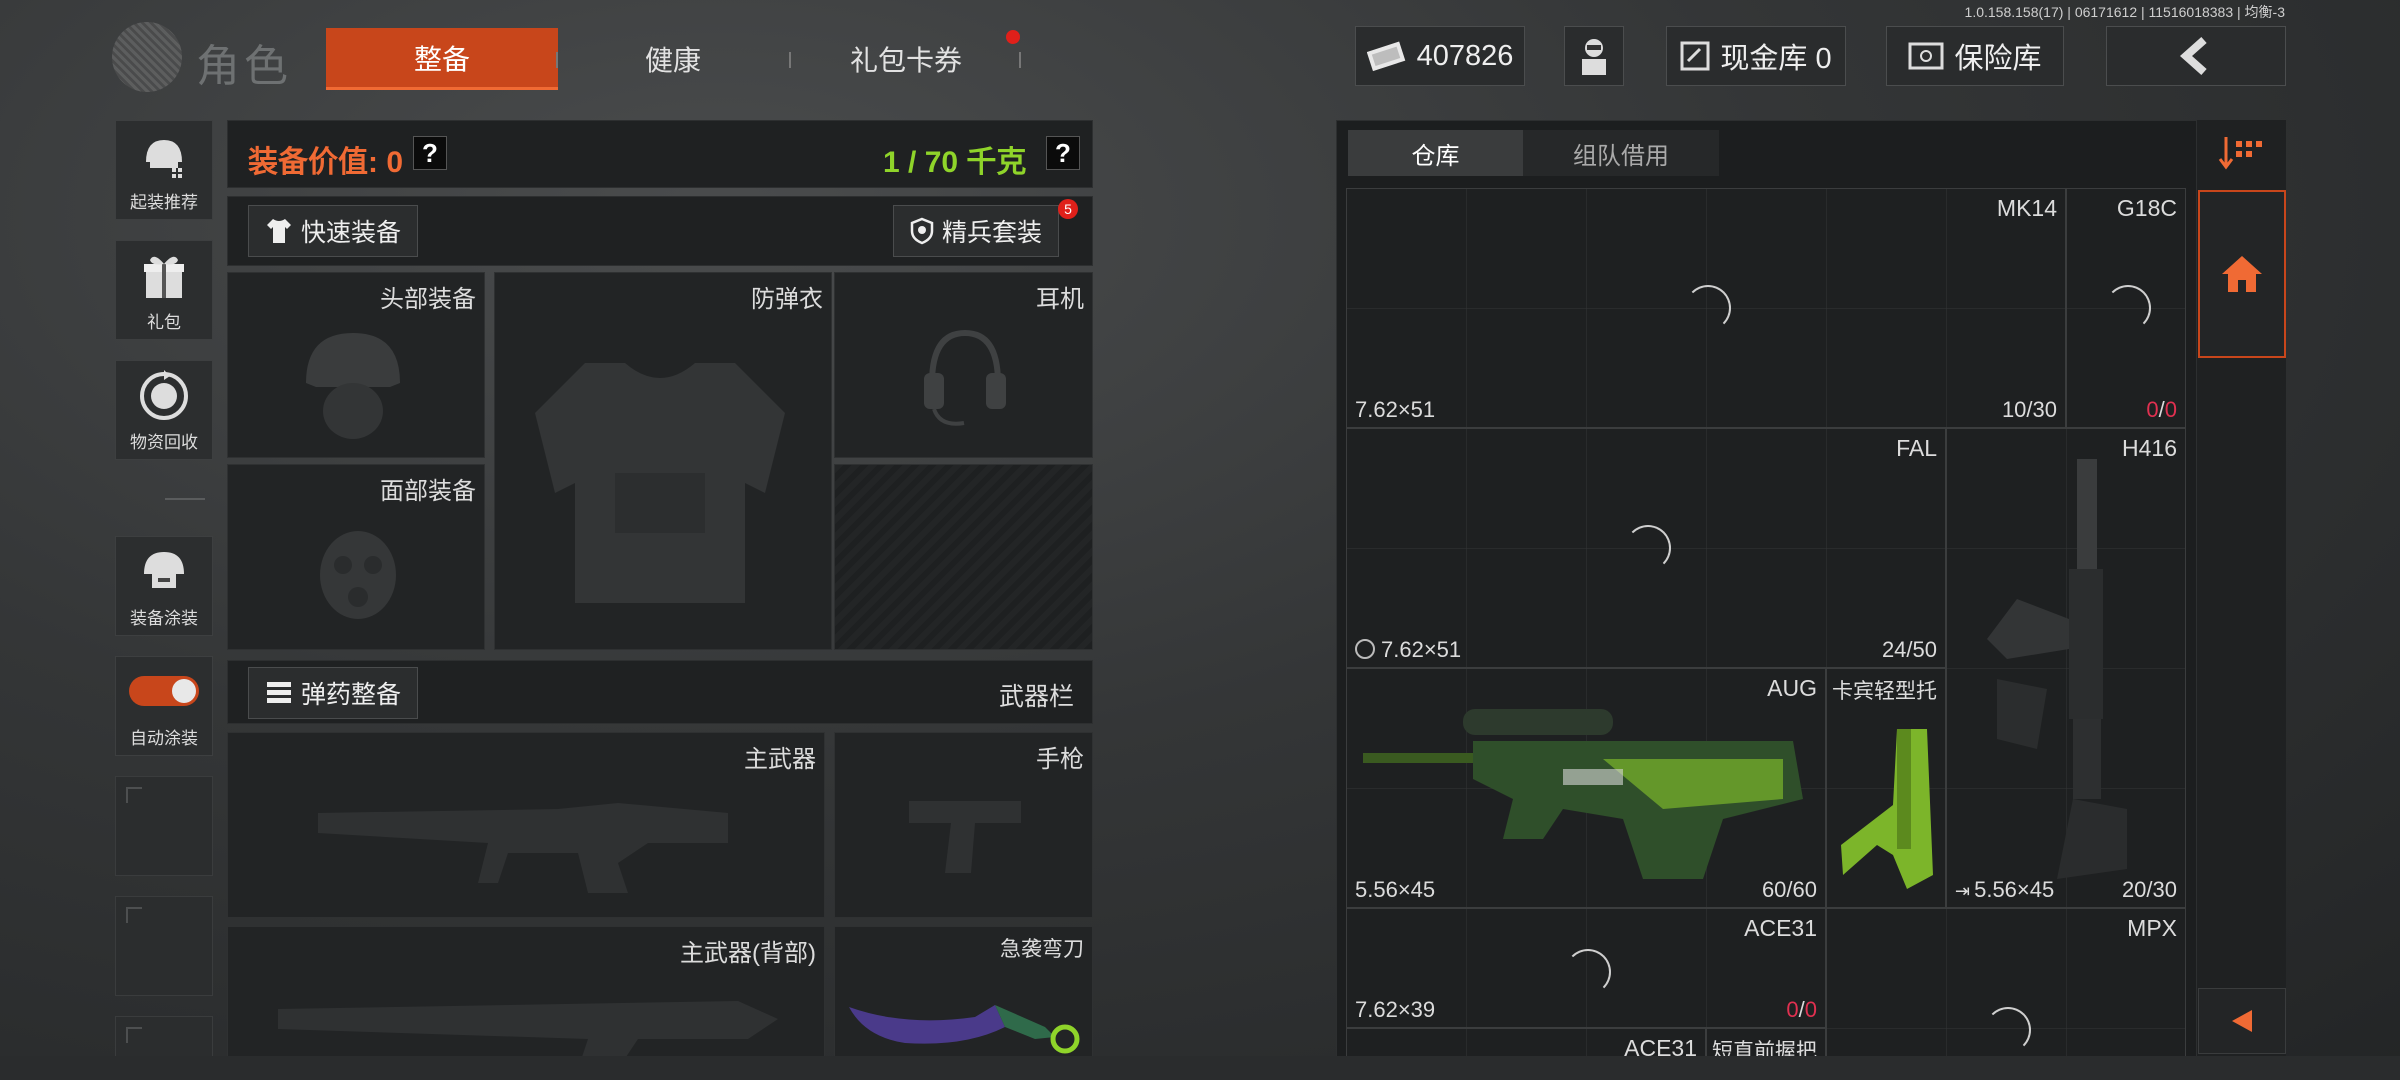 The width and height of the screenshot is (2400, 1080). I want to click on back-weapon-slot: 主武器(背部), so click(526, 1001).